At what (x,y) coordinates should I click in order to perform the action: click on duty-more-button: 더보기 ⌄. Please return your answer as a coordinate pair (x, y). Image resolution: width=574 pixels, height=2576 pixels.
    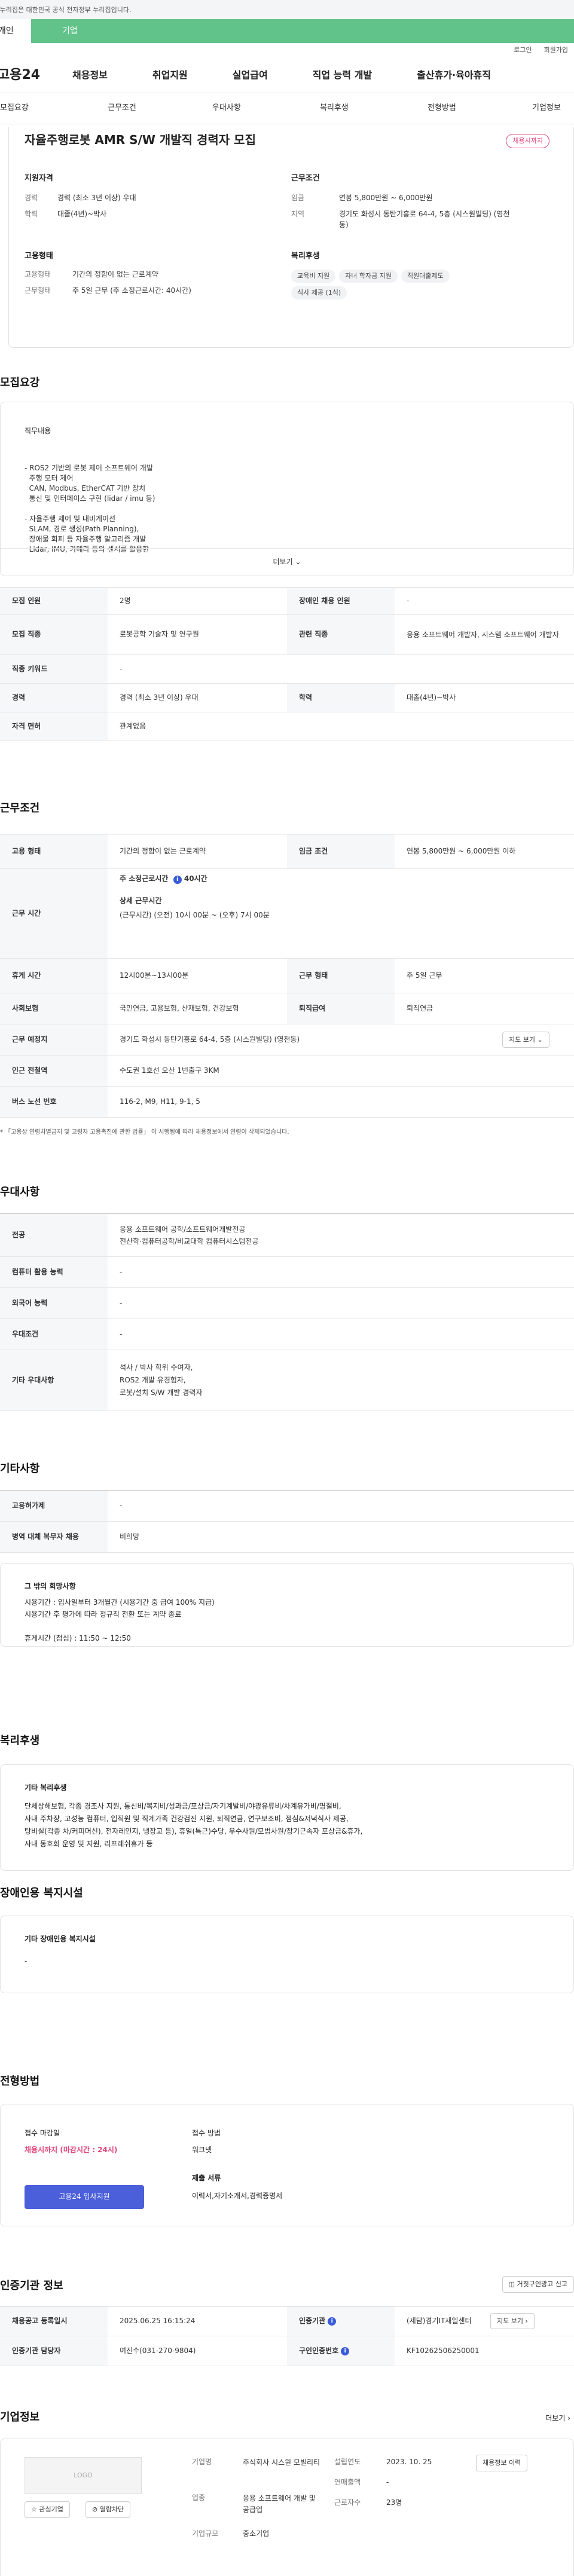
    Looking at the image, I should click on (287, 562).